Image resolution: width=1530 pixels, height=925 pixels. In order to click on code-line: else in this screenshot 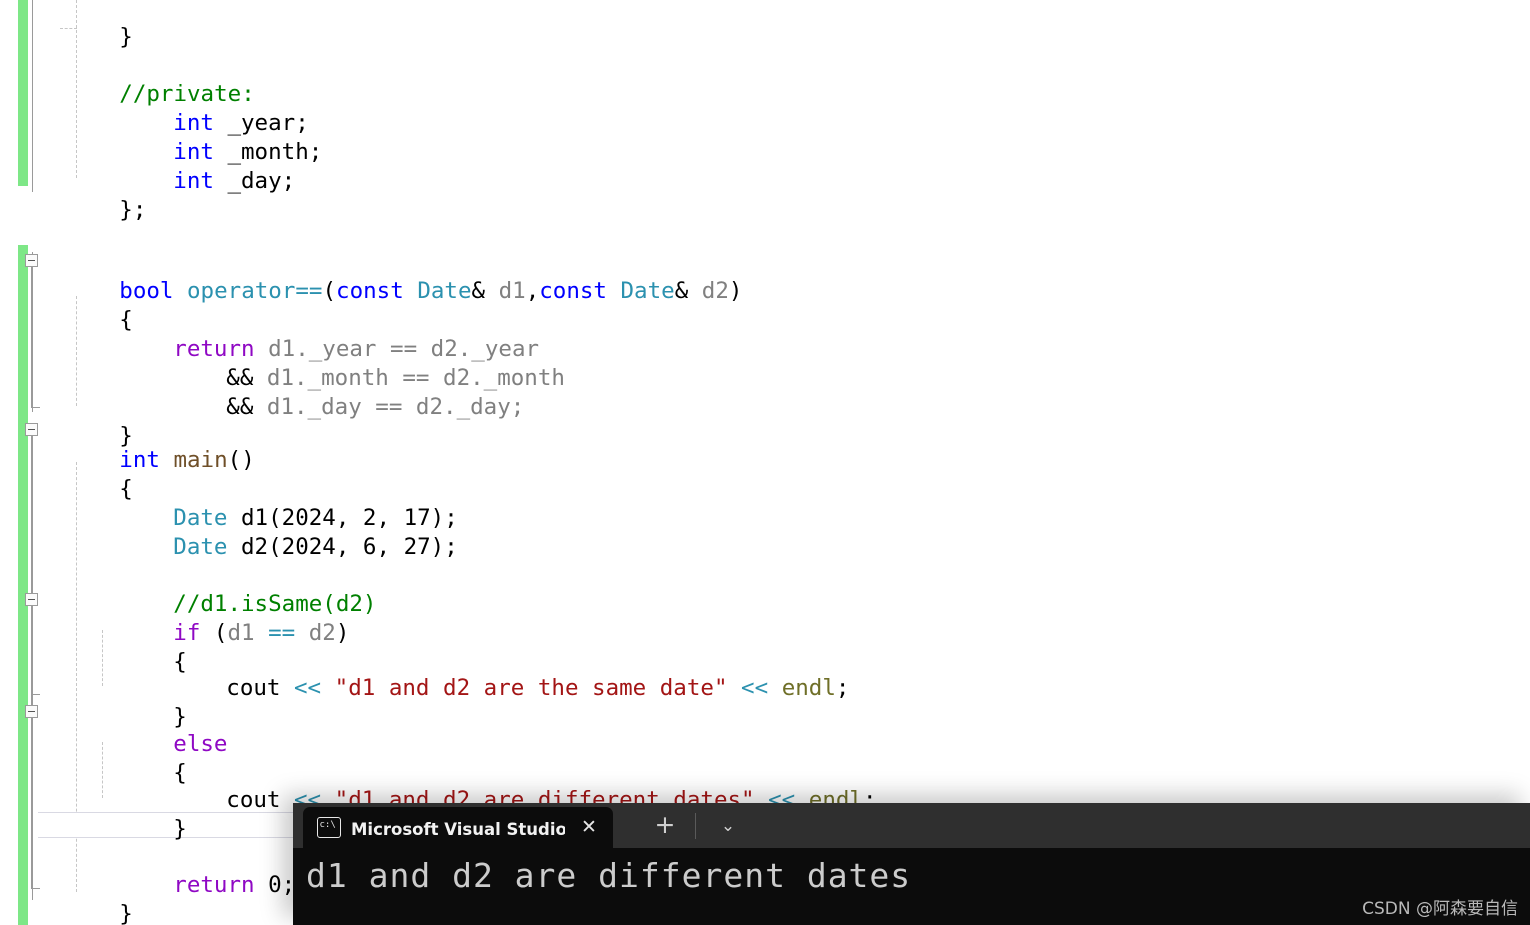, I will do `click(159, 729)`.